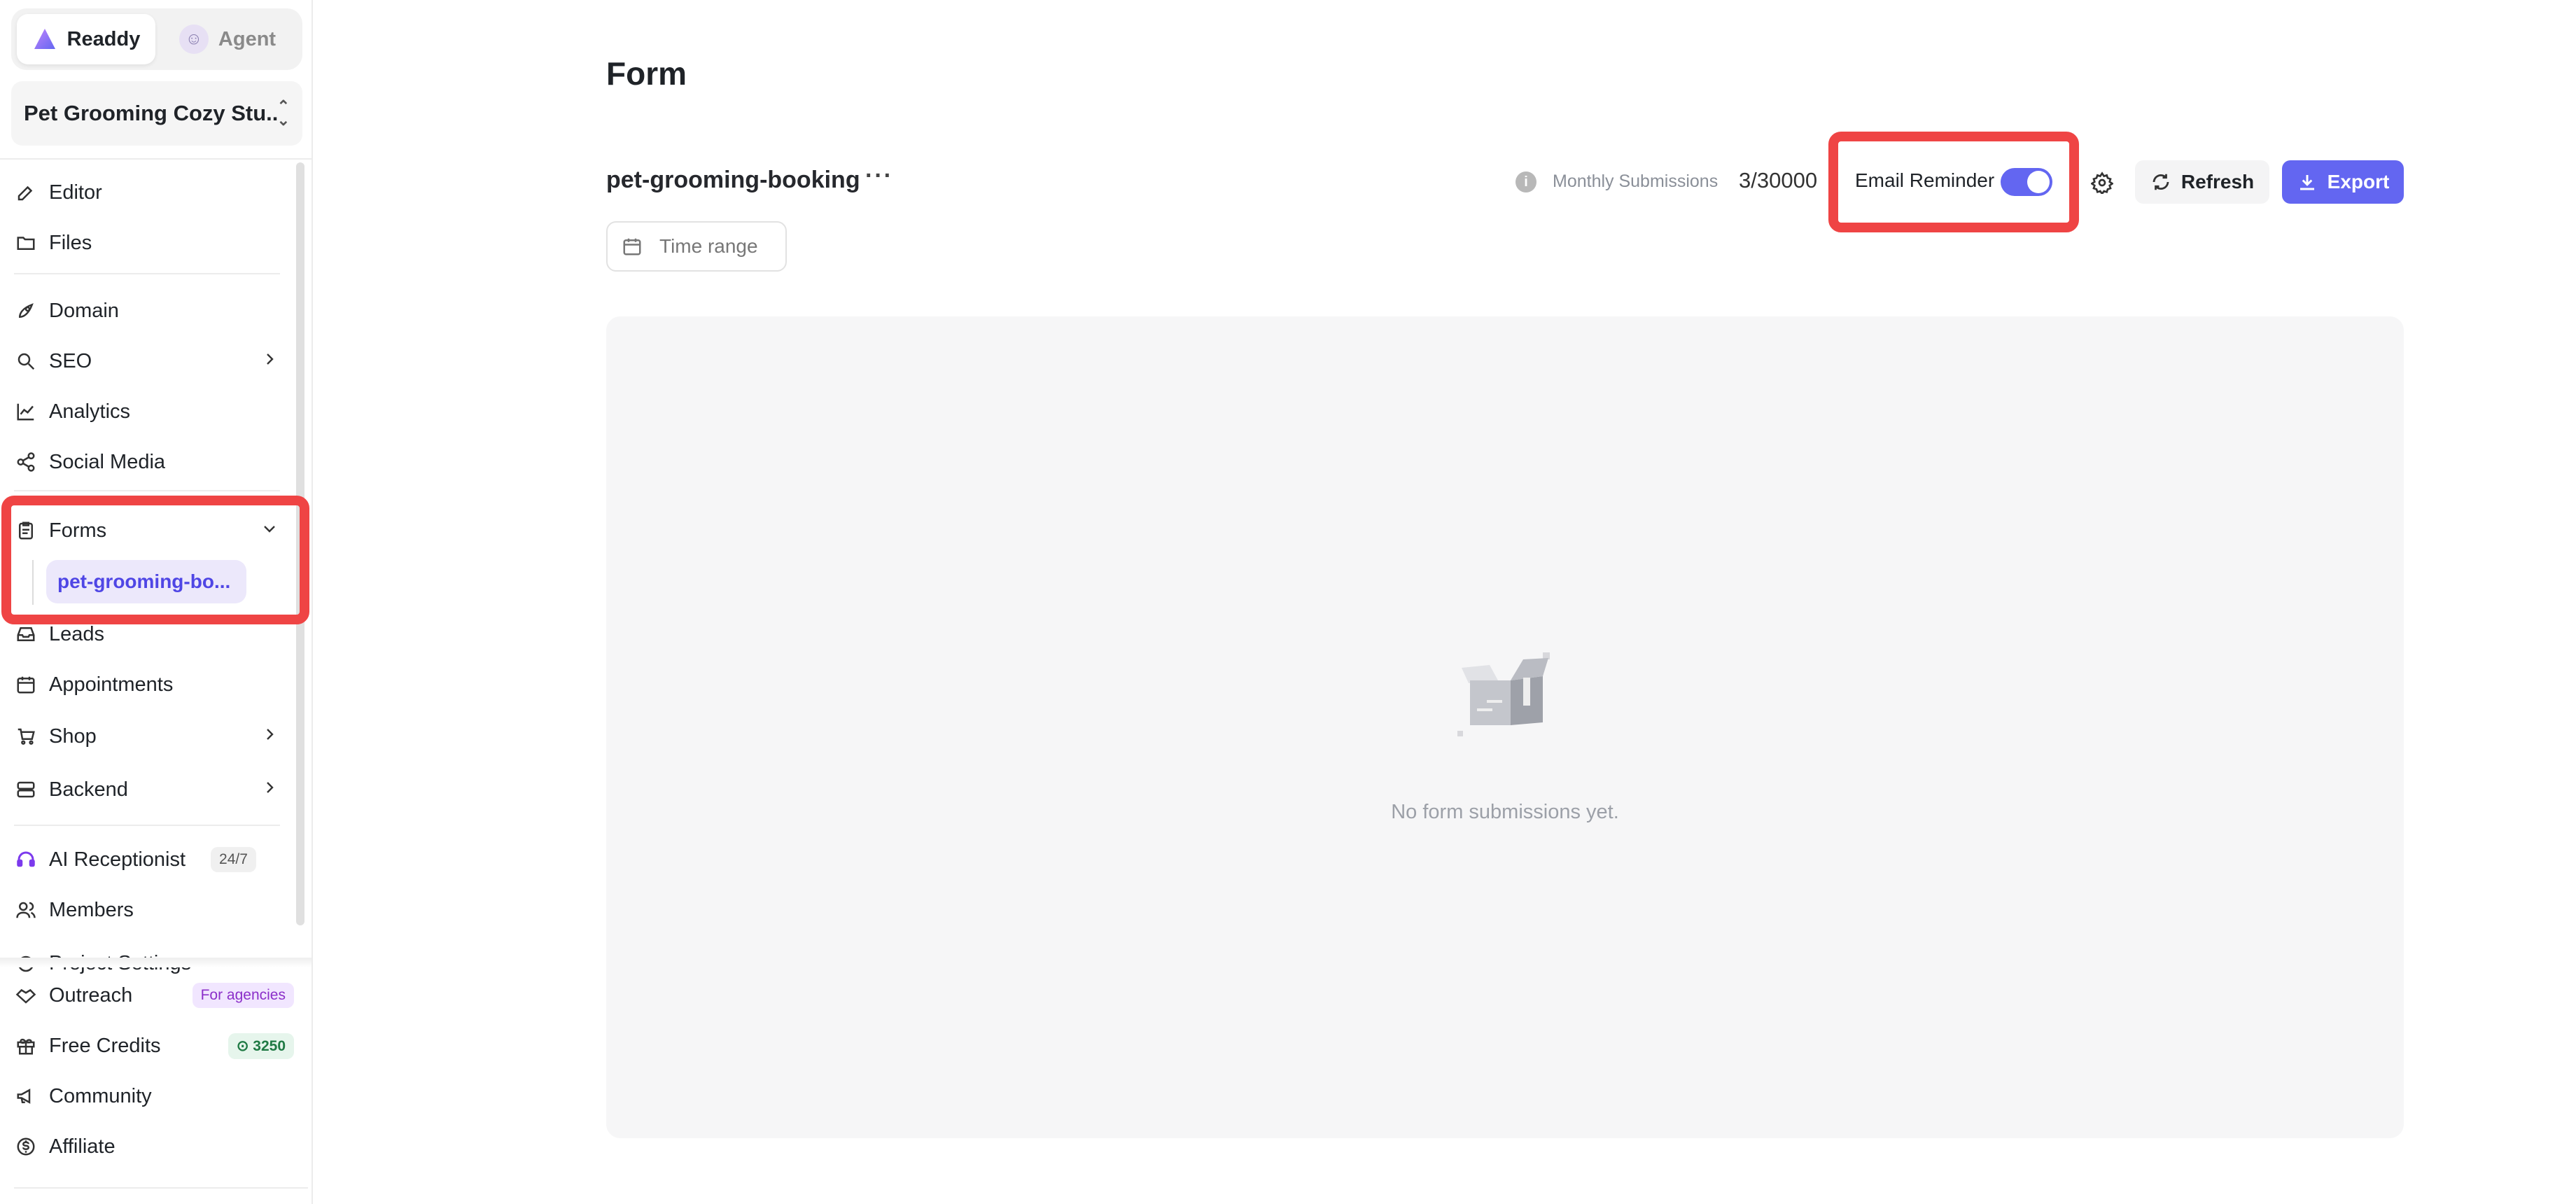  Describe the element at coordinates (26, 790) in the screenshot. I see `server-icon` at that location.